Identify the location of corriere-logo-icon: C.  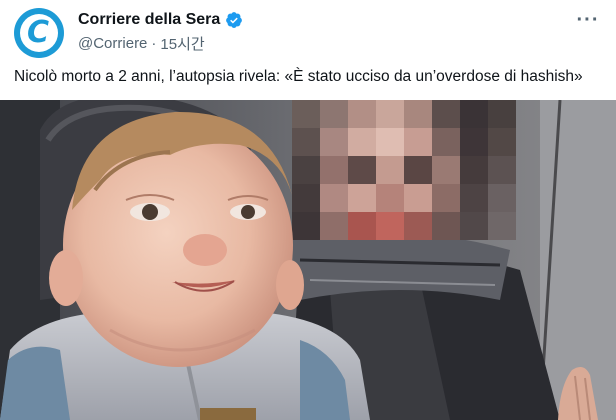
(39, 33).